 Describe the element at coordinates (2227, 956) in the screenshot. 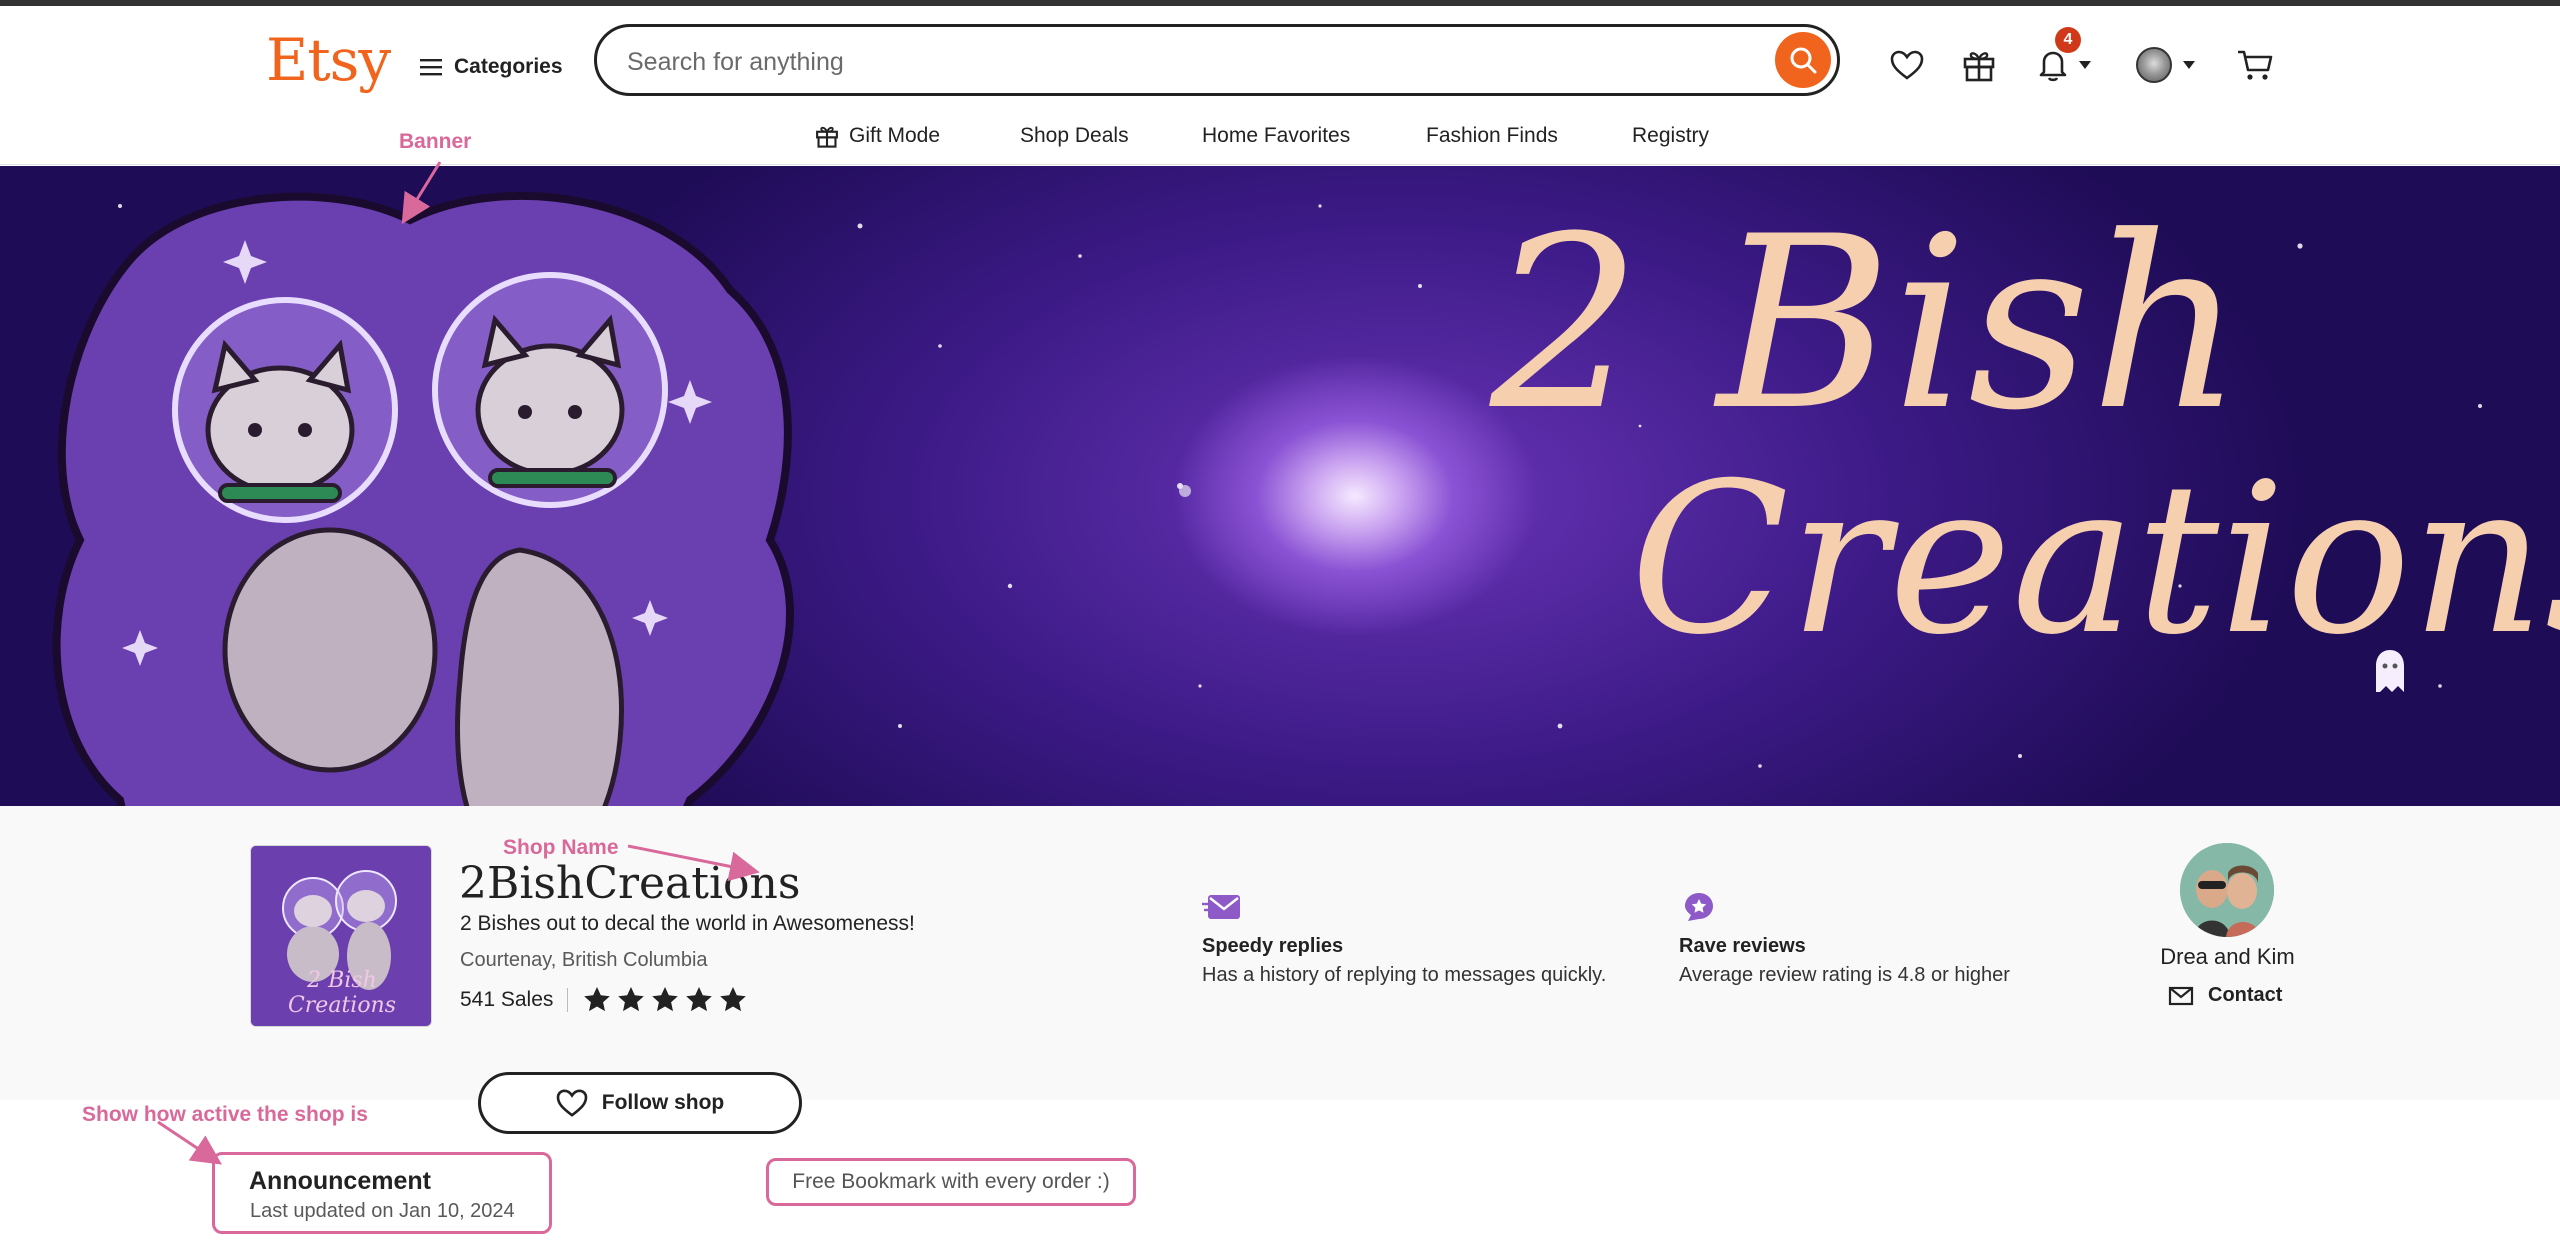

I see `owner-name: Drea and Kim` at that location.